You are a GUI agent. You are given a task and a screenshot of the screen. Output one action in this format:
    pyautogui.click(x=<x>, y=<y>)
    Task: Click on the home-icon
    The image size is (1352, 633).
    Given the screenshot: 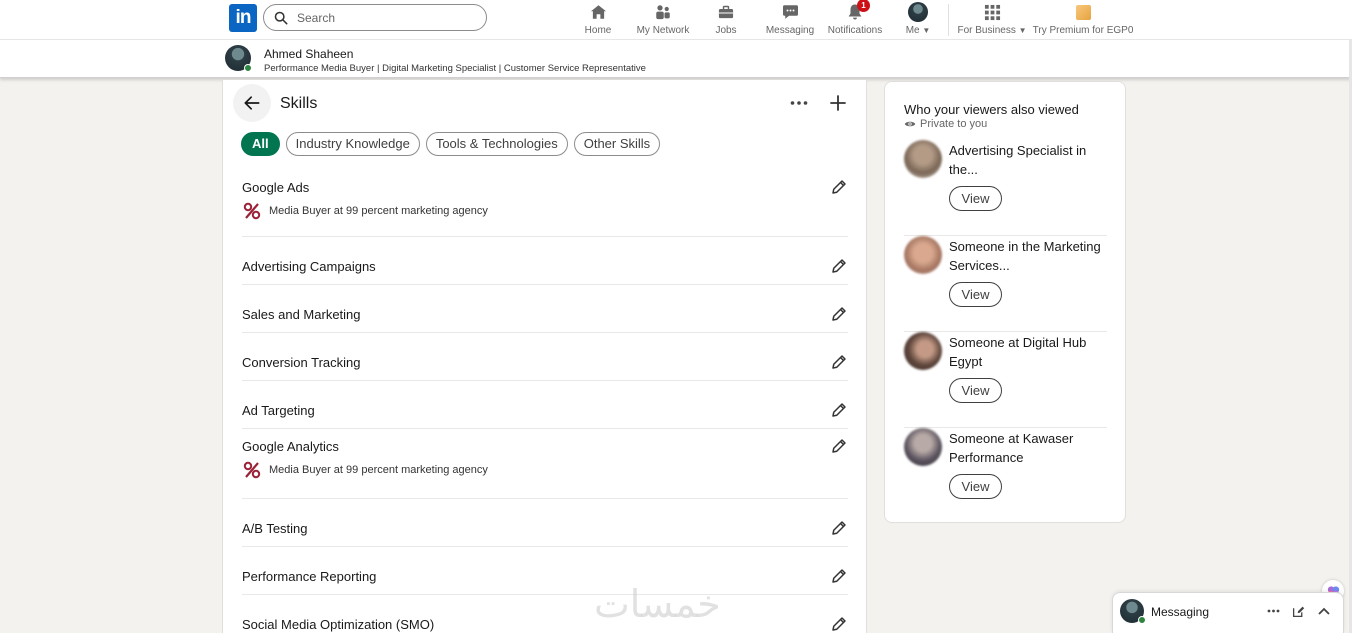 What is the action you would take?
    pyautogui.click(x=598, y=12)
    